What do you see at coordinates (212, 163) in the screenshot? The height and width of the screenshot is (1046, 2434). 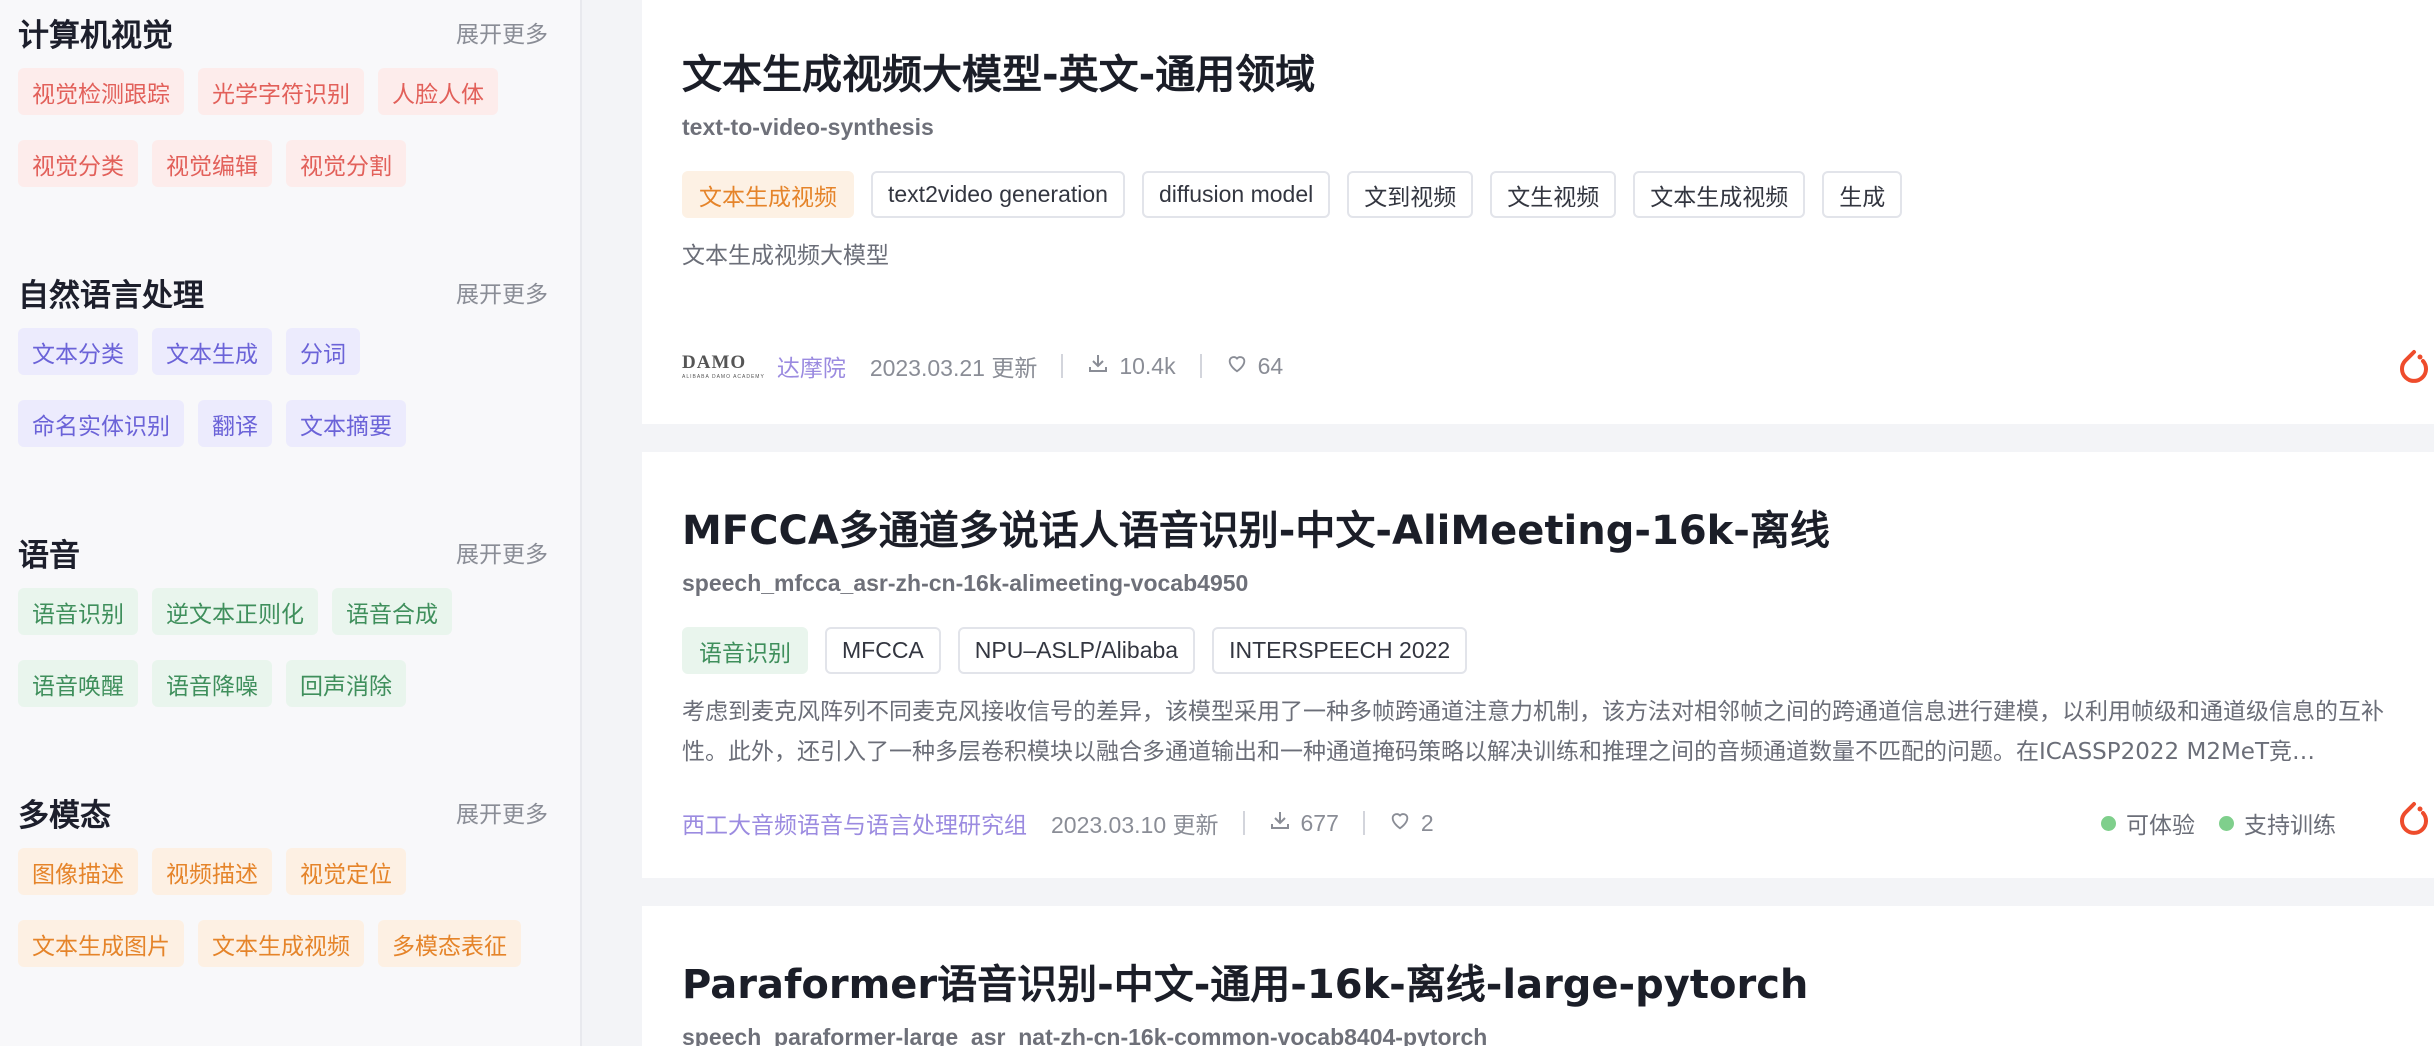 I see `category-tag: 视觉编辑` at bounding box center [212, 163].